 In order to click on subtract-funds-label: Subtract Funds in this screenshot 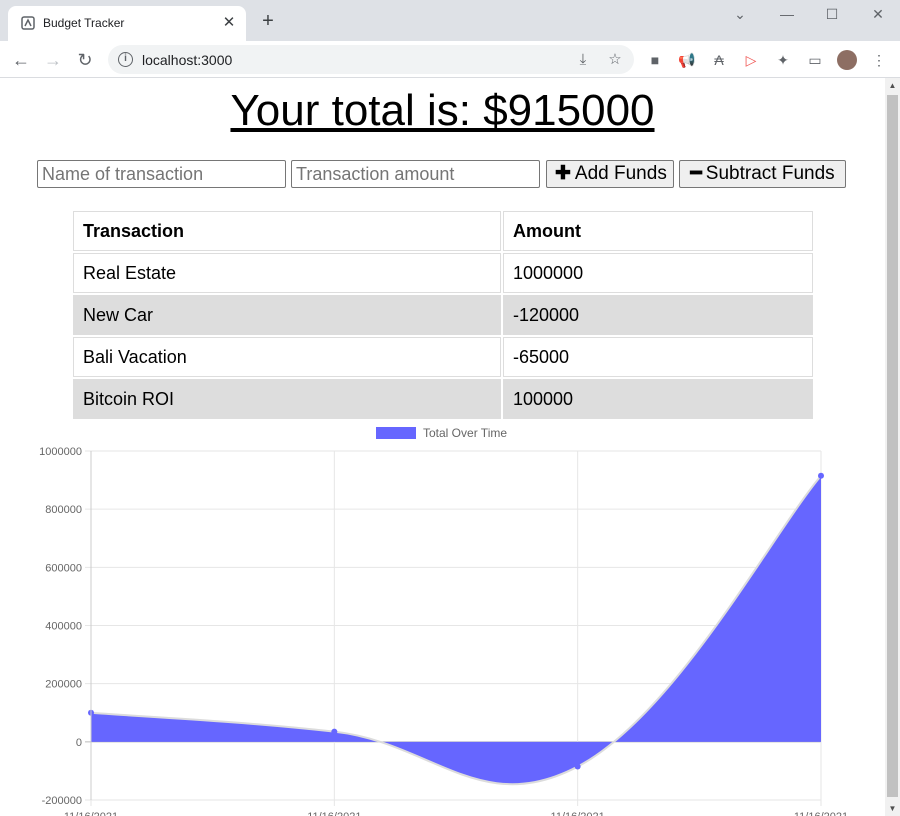, I will do `click(770, 173)`.